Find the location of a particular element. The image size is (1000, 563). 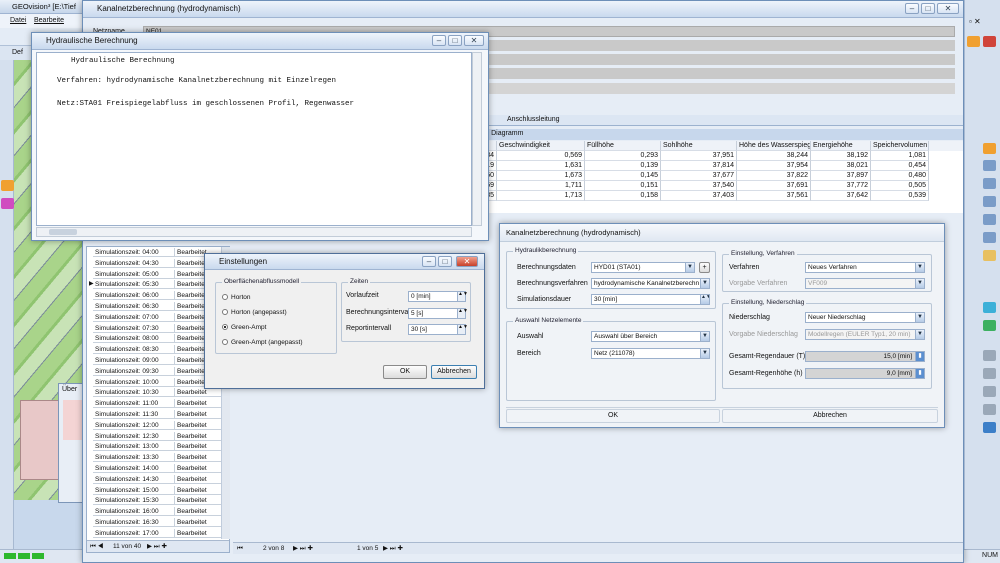

list-item: Simulationszeit: 04:00 Bearbeitet is located at coordinates (154, 252).